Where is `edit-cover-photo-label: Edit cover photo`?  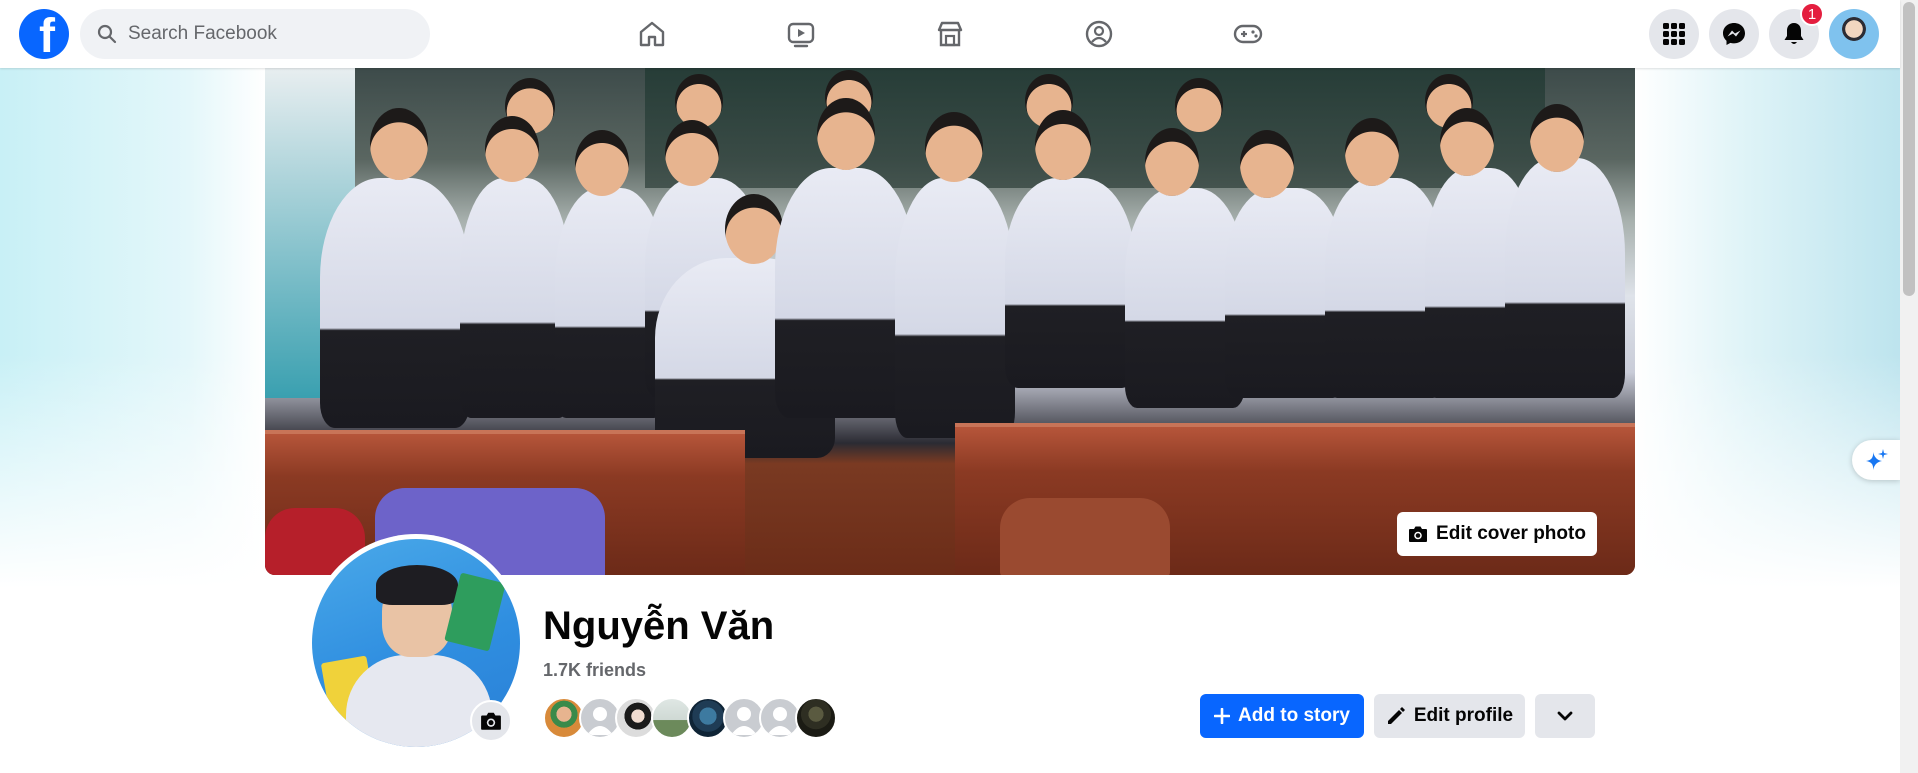 edit-cover-photo-label: Edit cover photo is located at coordinates (1511, 533).